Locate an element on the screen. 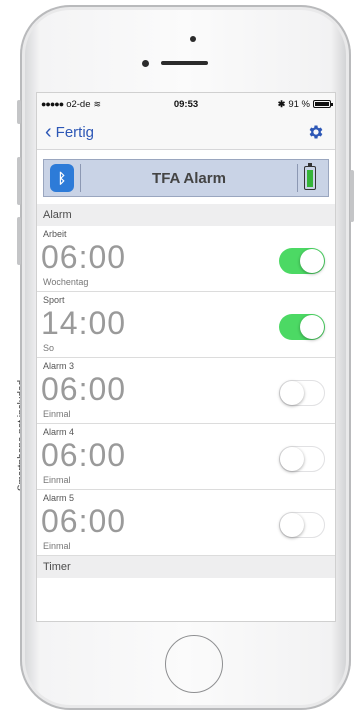 The image size is (356, 715). timer-section-header: Timer is located at coordinates (186, 567).